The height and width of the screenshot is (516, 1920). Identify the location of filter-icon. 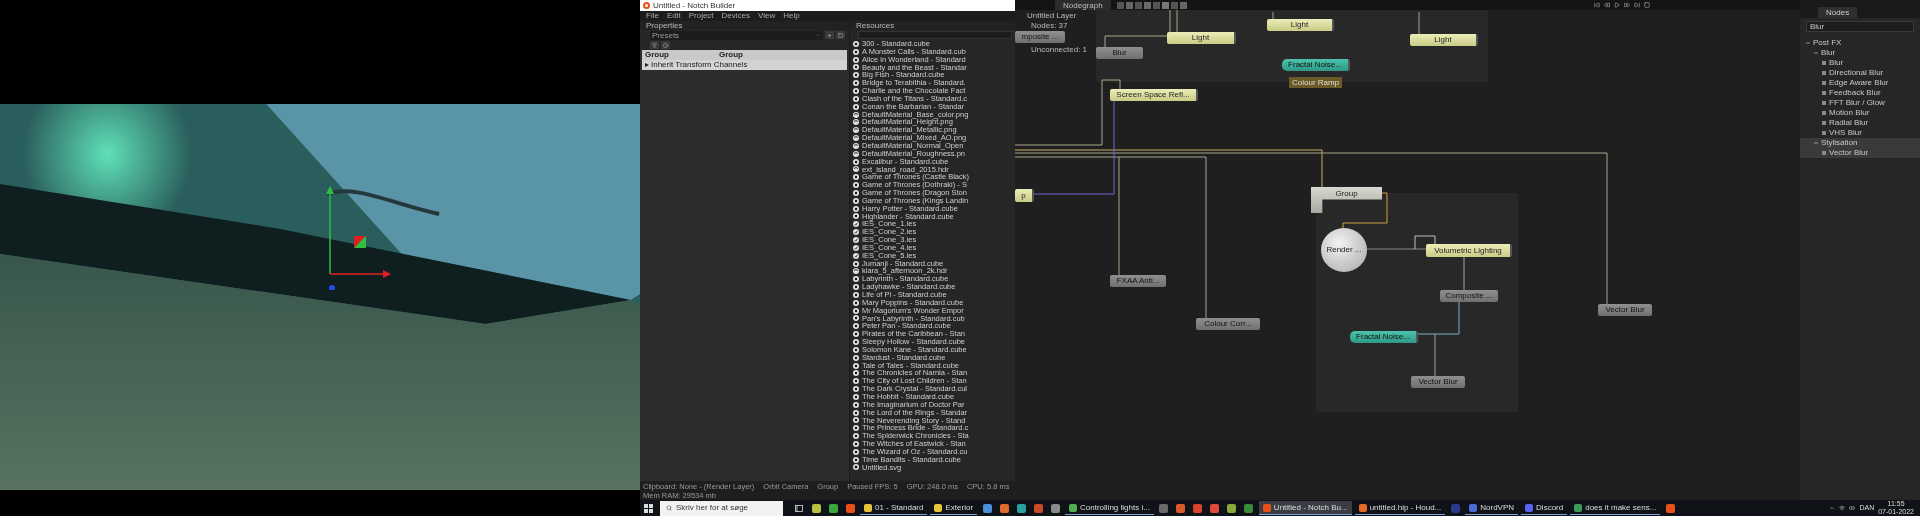
(654, 45).